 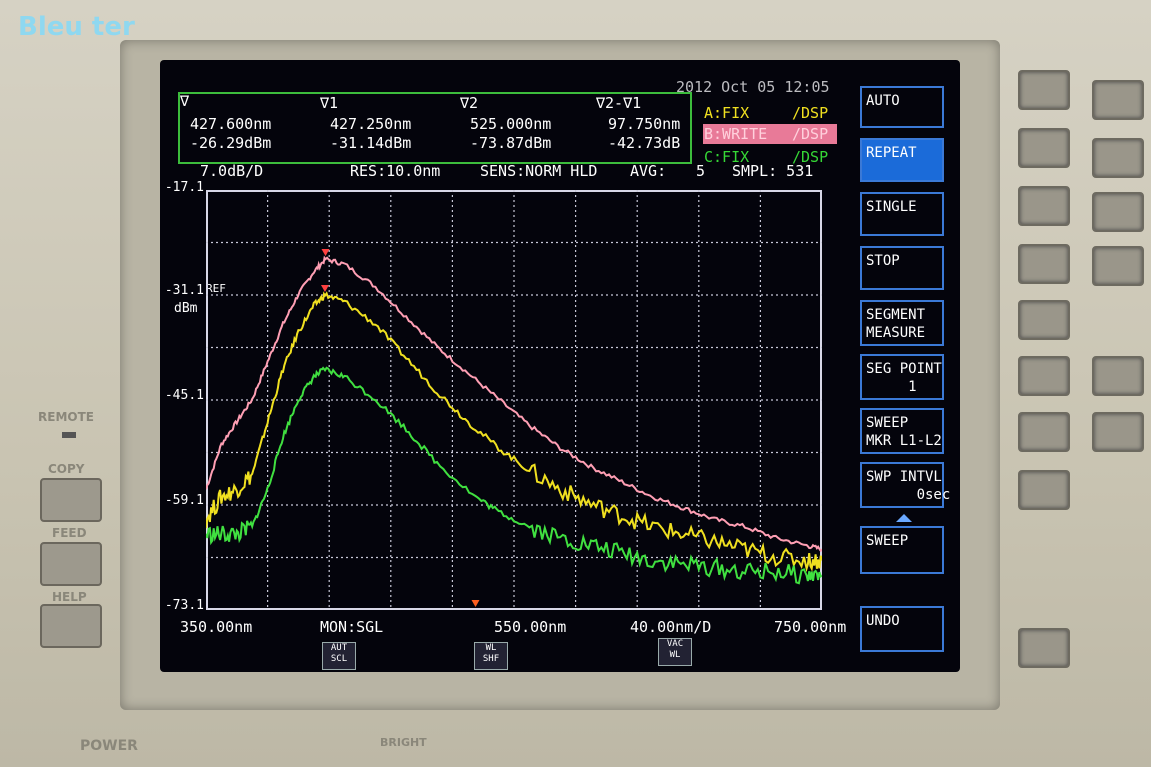 I want to click on y-tick-label: -73.1, so click(x=184, y=605).